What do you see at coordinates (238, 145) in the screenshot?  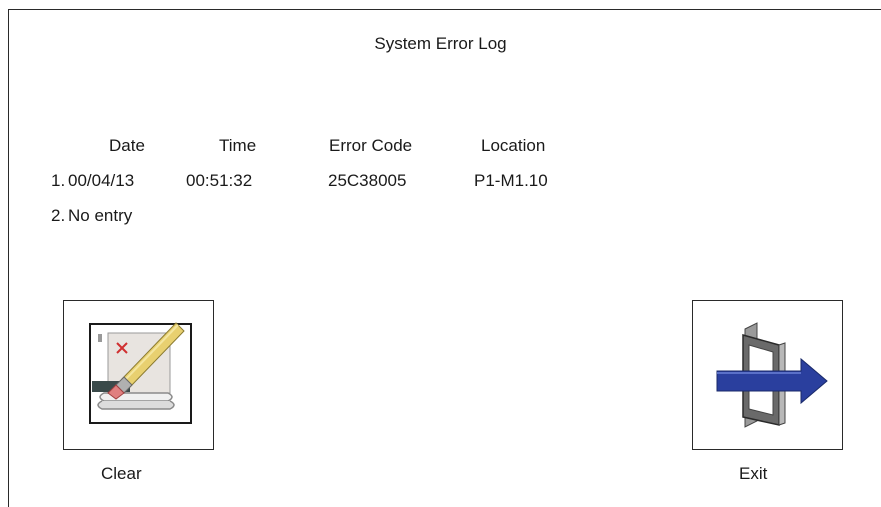 I see `column-header-time: Time` at bounding box center [238, 145].